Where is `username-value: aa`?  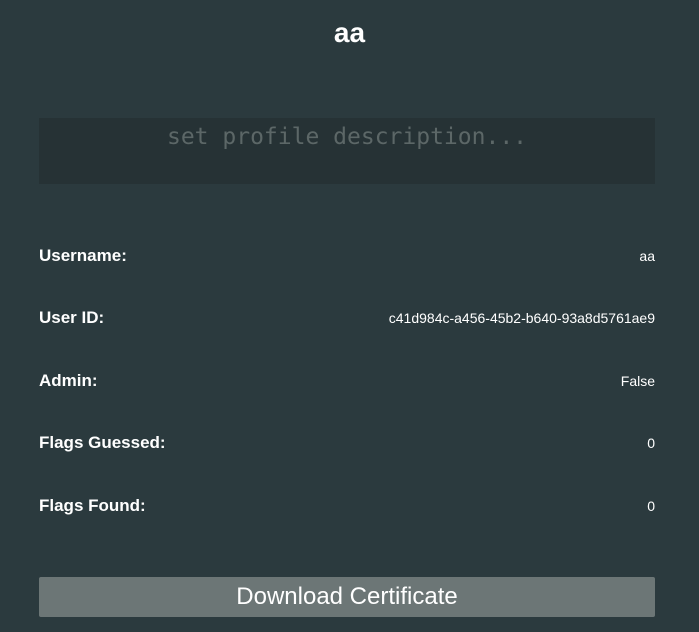 username-value: aa is located at coordinates (647, 256).